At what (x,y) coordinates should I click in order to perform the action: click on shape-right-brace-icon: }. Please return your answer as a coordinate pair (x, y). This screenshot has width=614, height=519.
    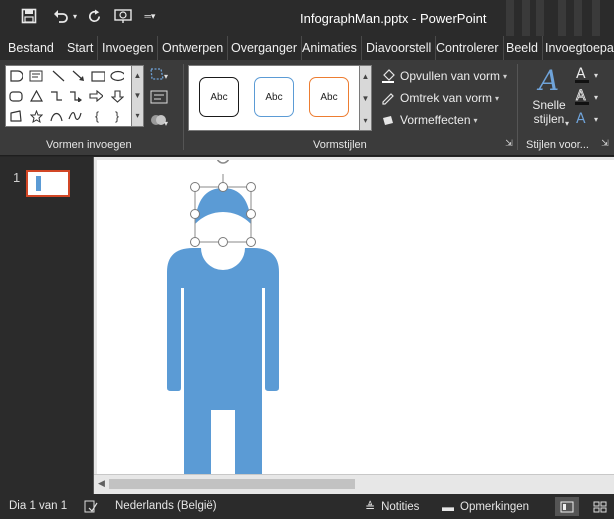
    Looking at the image, I should click on (117, 116).